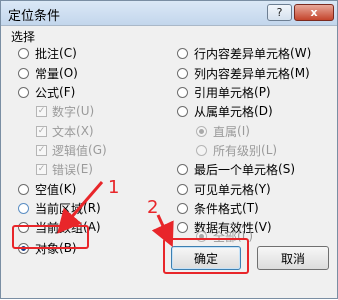 The width and height of the screenshot is (338, 300). What do you see at coordinates (46, 92) in the screenshot?
I see `option-formulas: 公式 (F)` at bounding box center [46, 92].